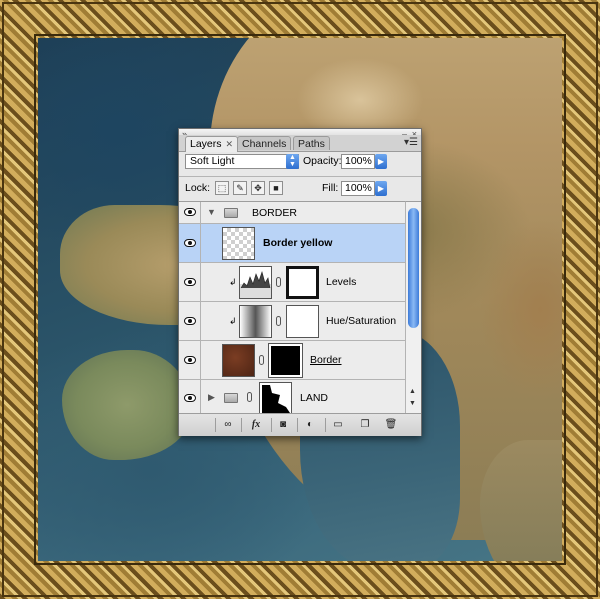 Image resolution: width=600 pixels, height=599 pixels. Describe the element at coordinates (300, 188) in the screenshot. I see `lock-row: Lock: ⬚ ✎ ✥ ■ Fill: 100% ▶` at that location.